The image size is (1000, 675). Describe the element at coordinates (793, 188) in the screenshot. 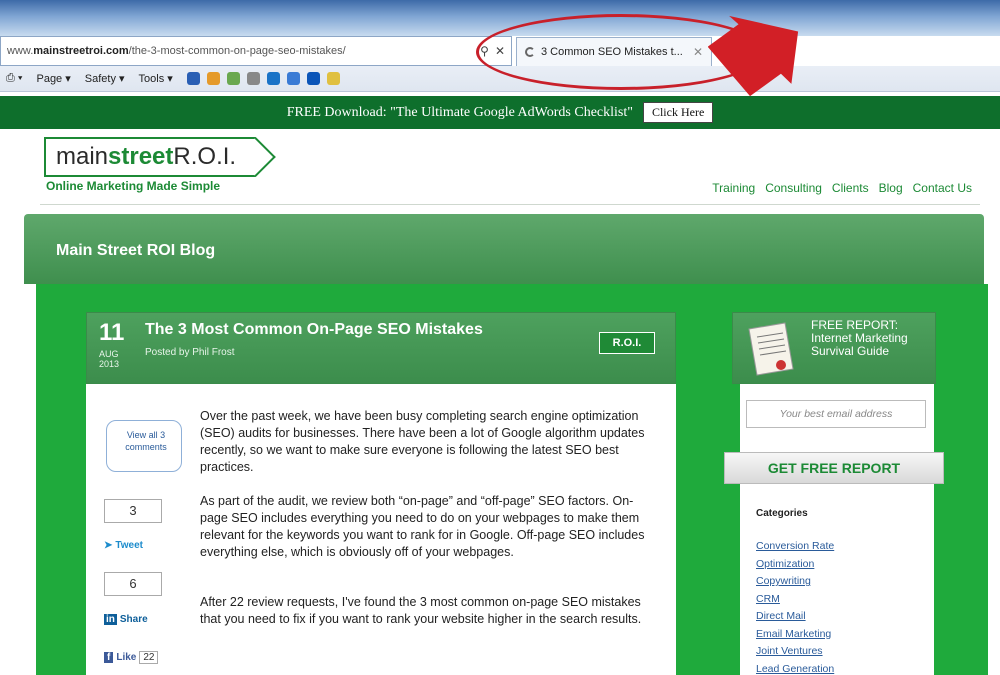

I see `nav-consulting: Consulting` at that location.